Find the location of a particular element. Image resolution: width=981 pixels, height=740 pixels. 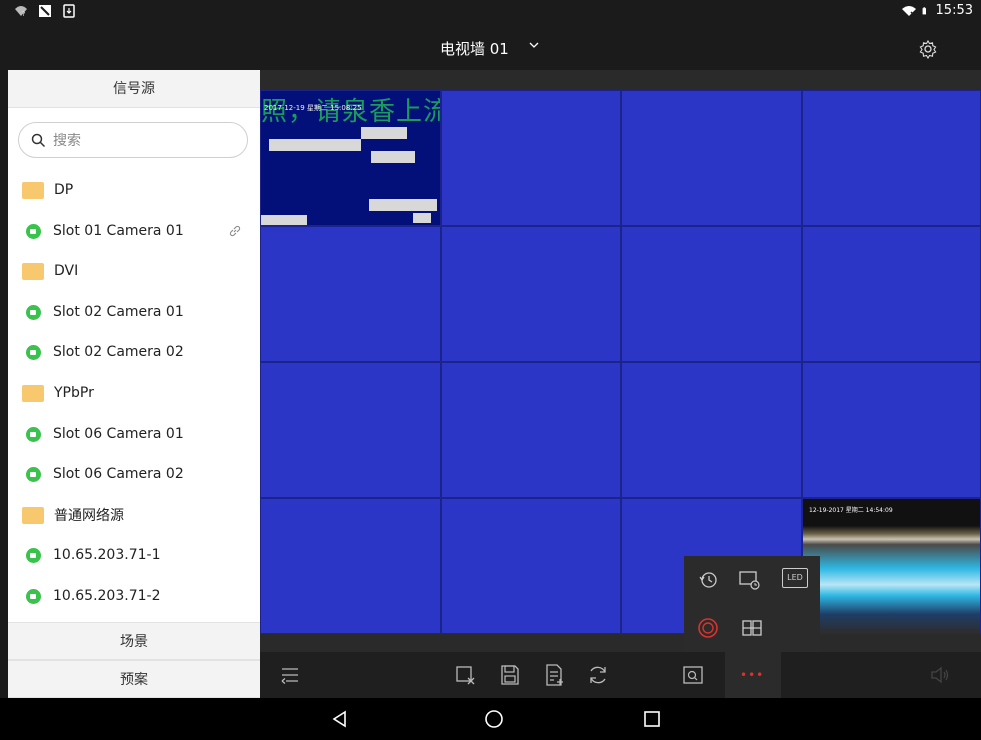

list-item-label: Slot 06 Camera 02 is located at coordinates (118, 474).